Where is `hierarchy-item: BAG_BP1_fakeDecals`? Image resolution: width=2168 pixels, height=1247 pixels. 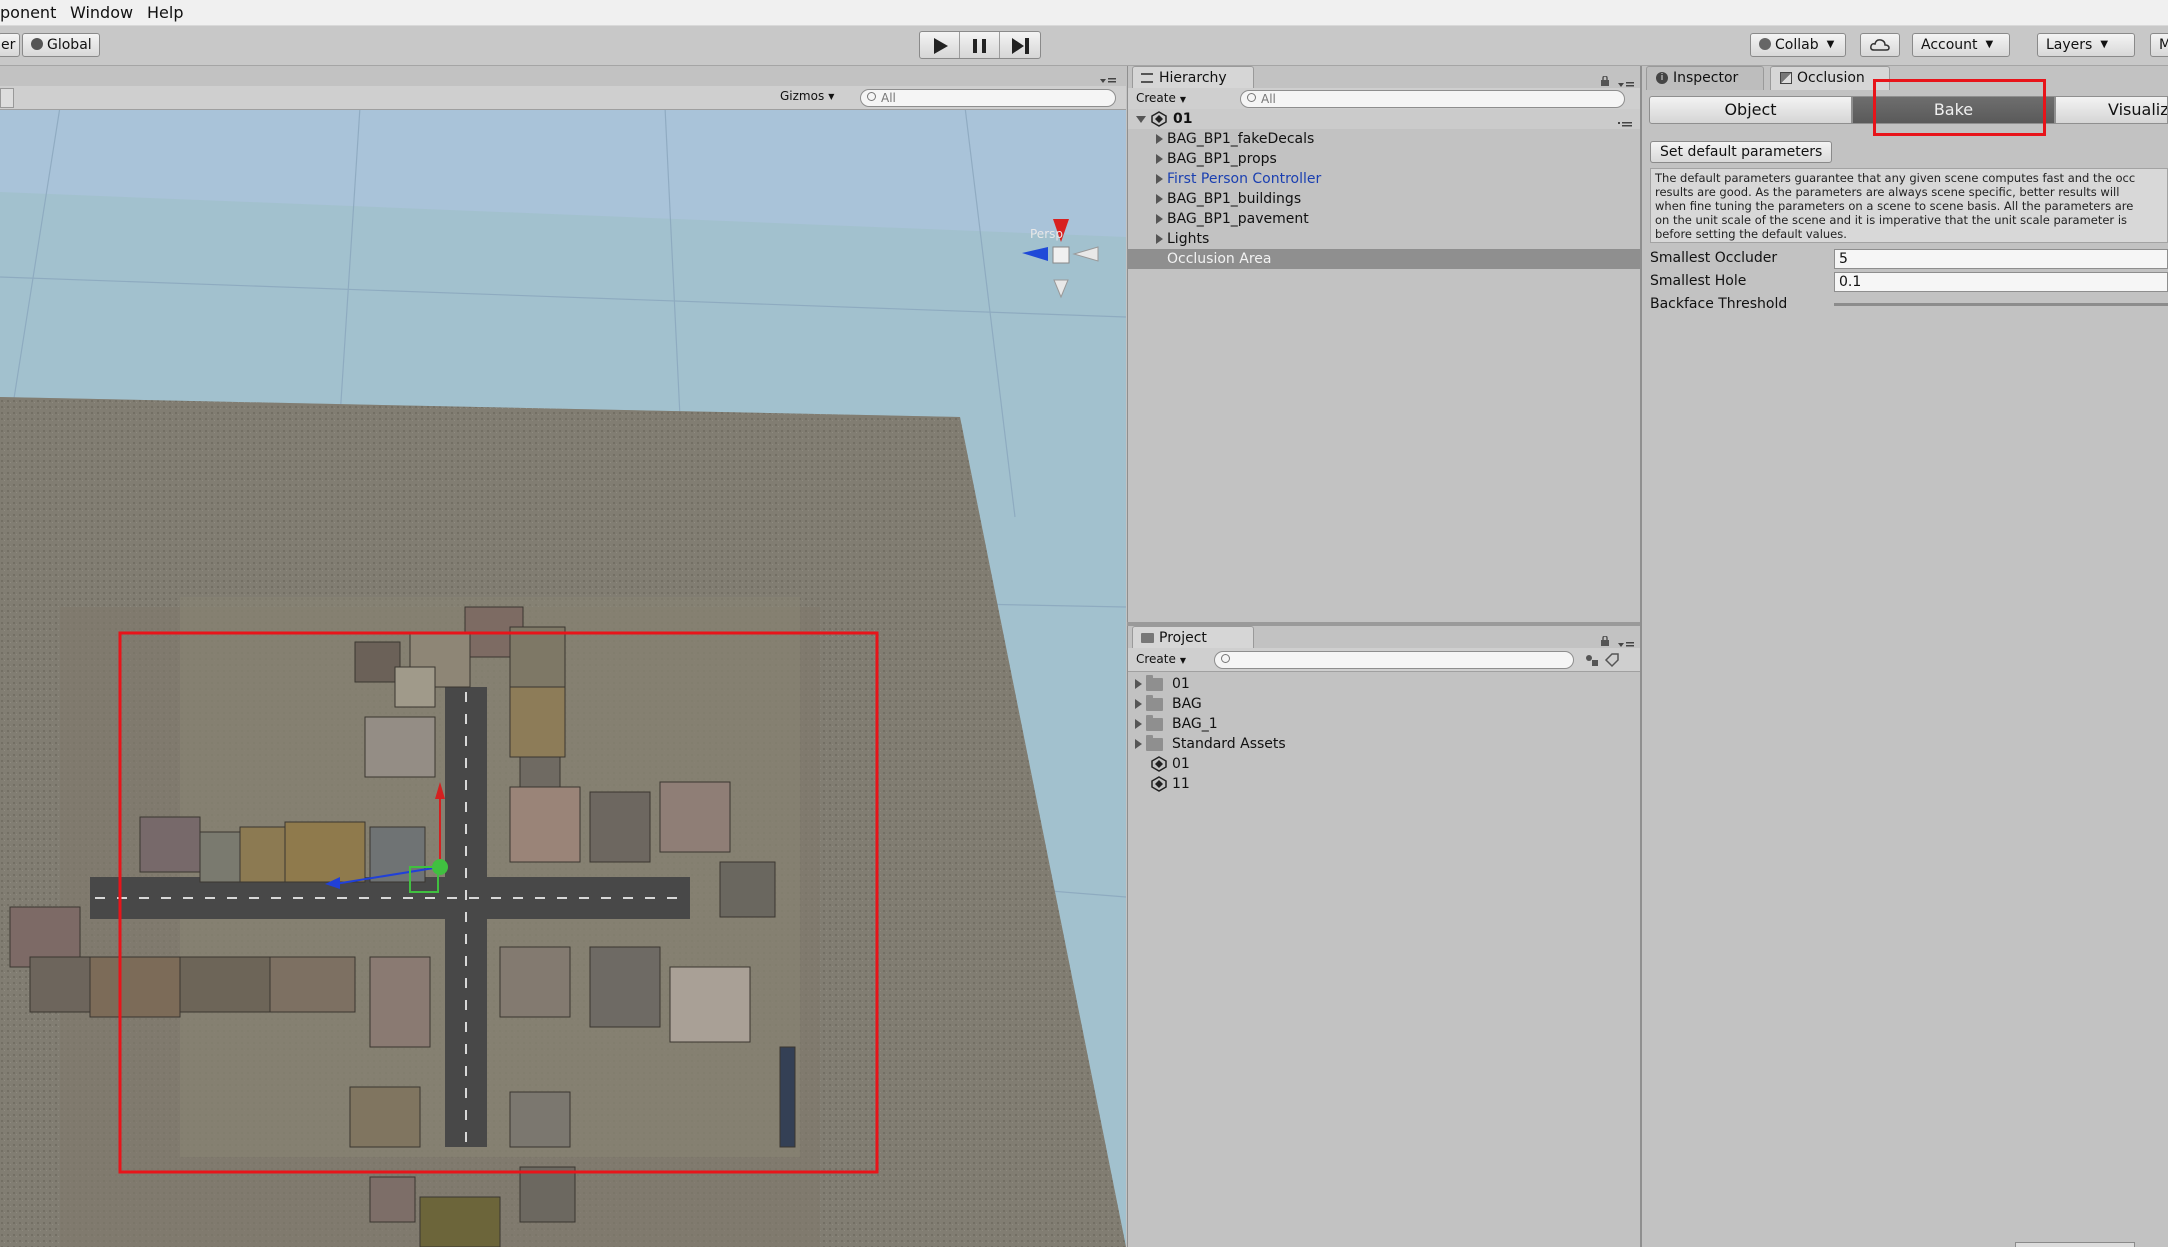
hierarchy-item: BAG_BP1_fakeDecals is located at coordinates (1384, 139).